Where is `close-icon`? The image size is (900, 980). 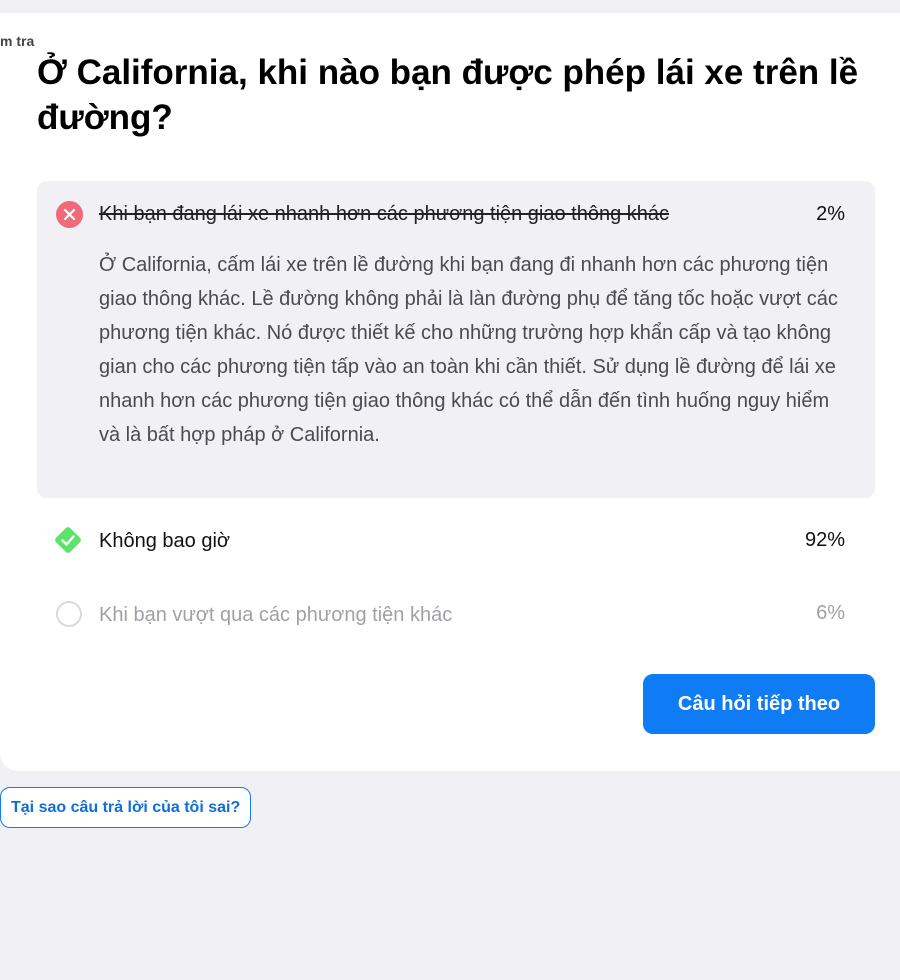 close-icon is located at coordinates (69, 214).